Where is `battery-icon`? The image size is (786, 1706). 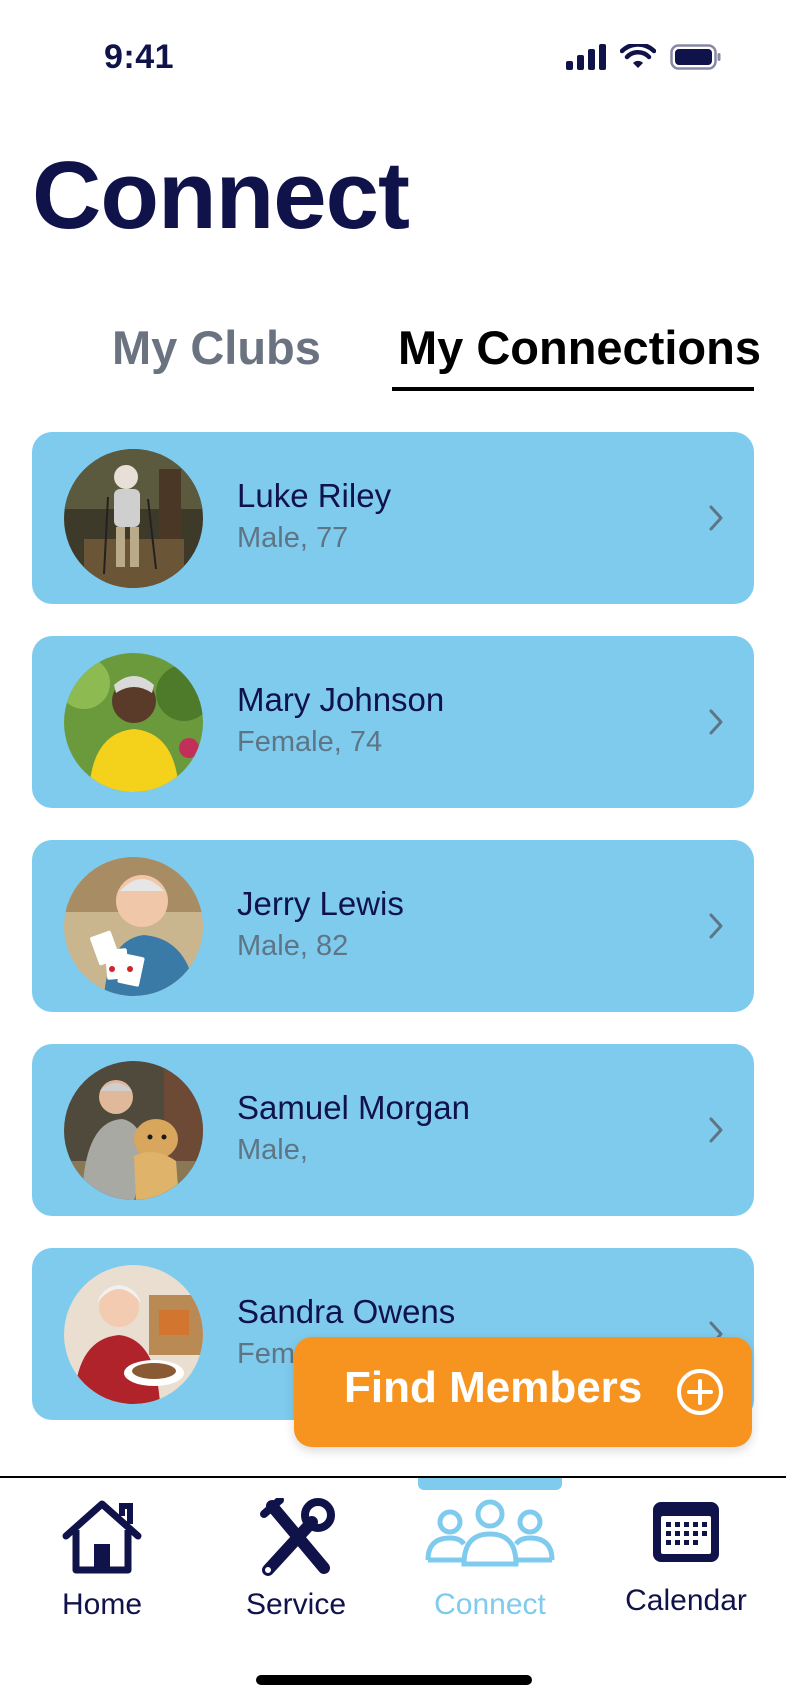
battery-icon is located at coordinates (695, 57).